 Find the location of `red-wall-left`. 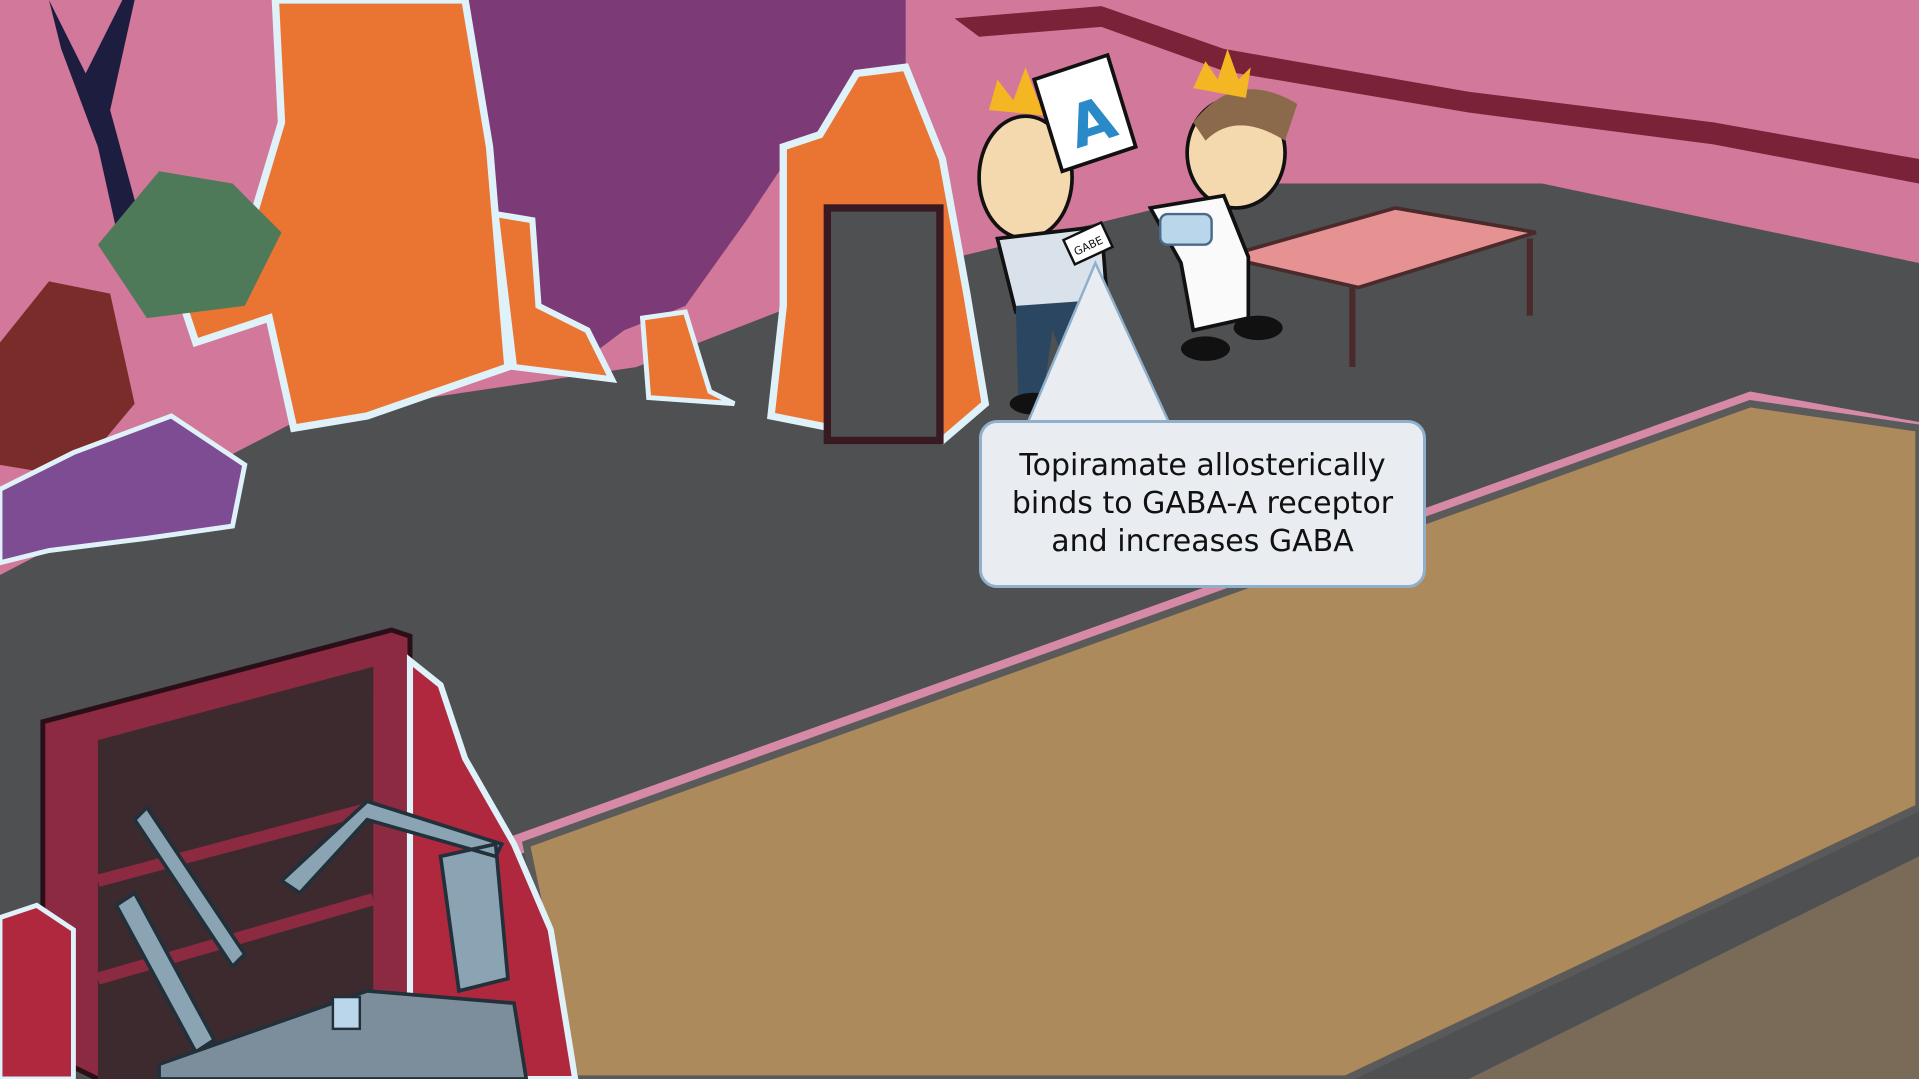

red-wall-left is located at coordinates (38, 990).